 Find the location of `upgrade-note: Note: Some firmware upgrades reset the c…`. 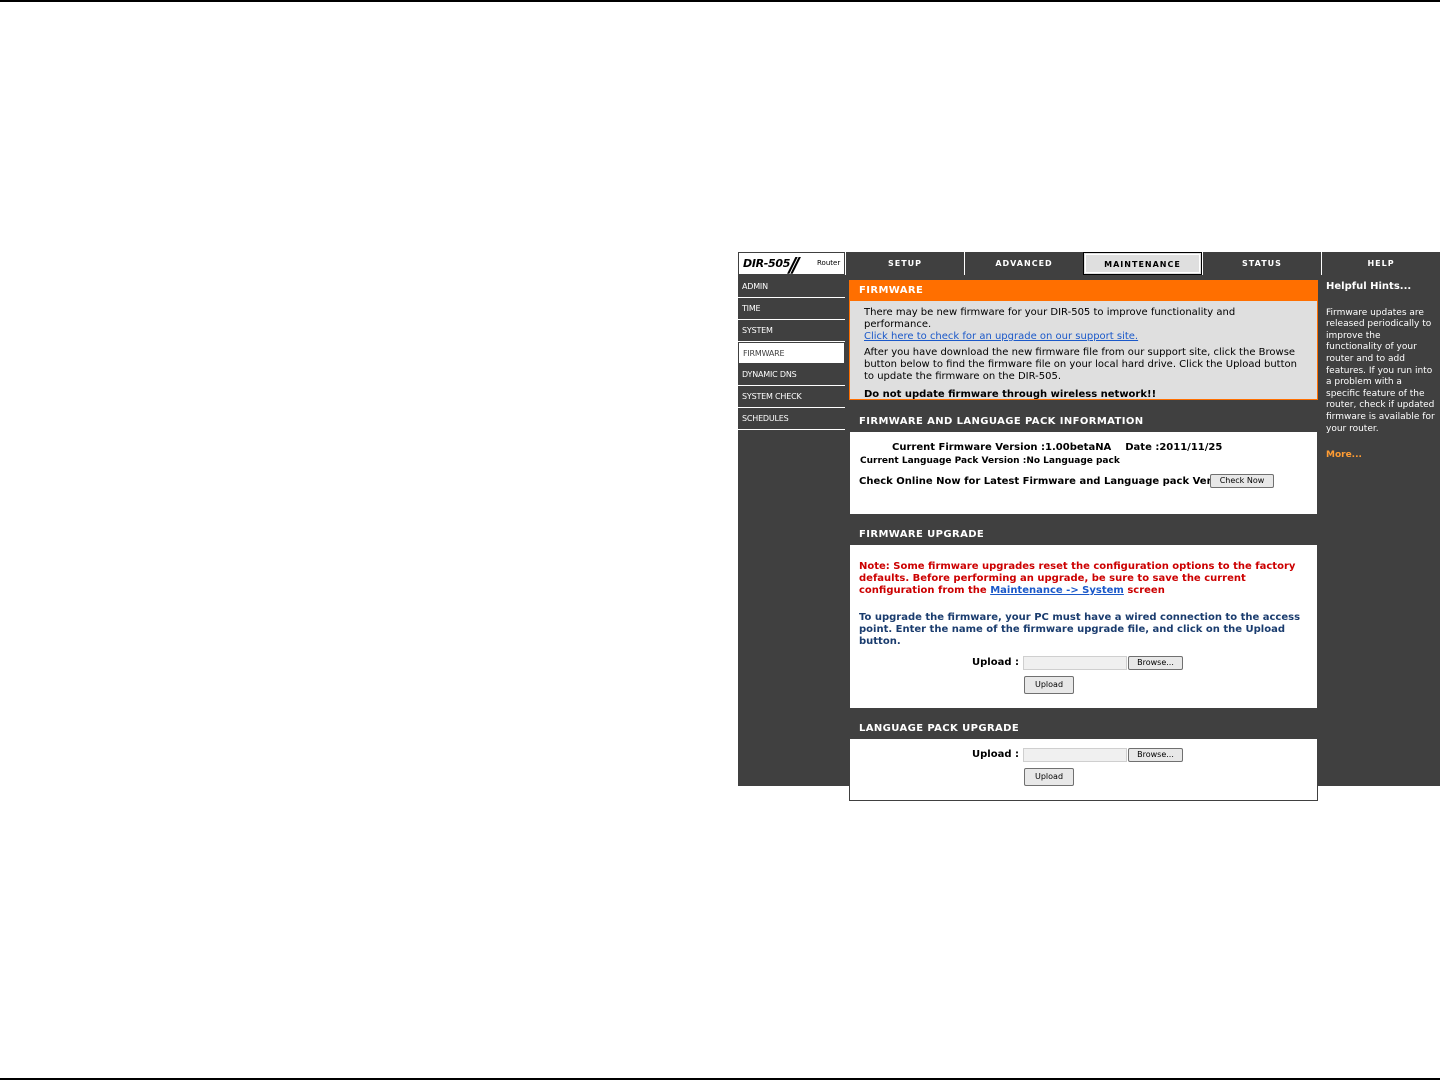

upgrade-note: Note: Some firmware upgrades reset the c… is located at coordinates (1079, 579).